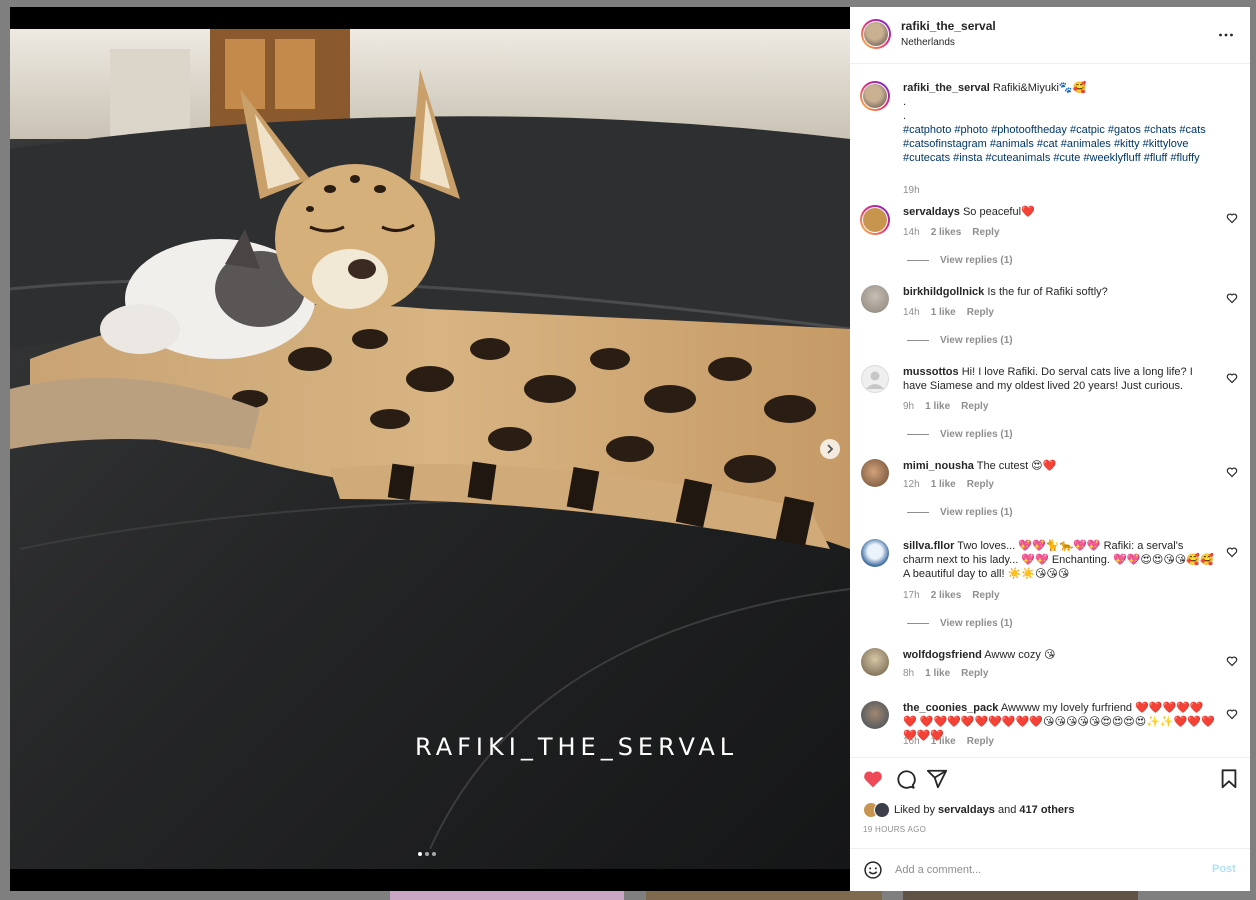 Image resolution: width=1256 pixels, height=900 pixels. What do you see at coordinates (873, 870) in the screenshot?
I see `emoji-icon` at bounding box center [873, 870].